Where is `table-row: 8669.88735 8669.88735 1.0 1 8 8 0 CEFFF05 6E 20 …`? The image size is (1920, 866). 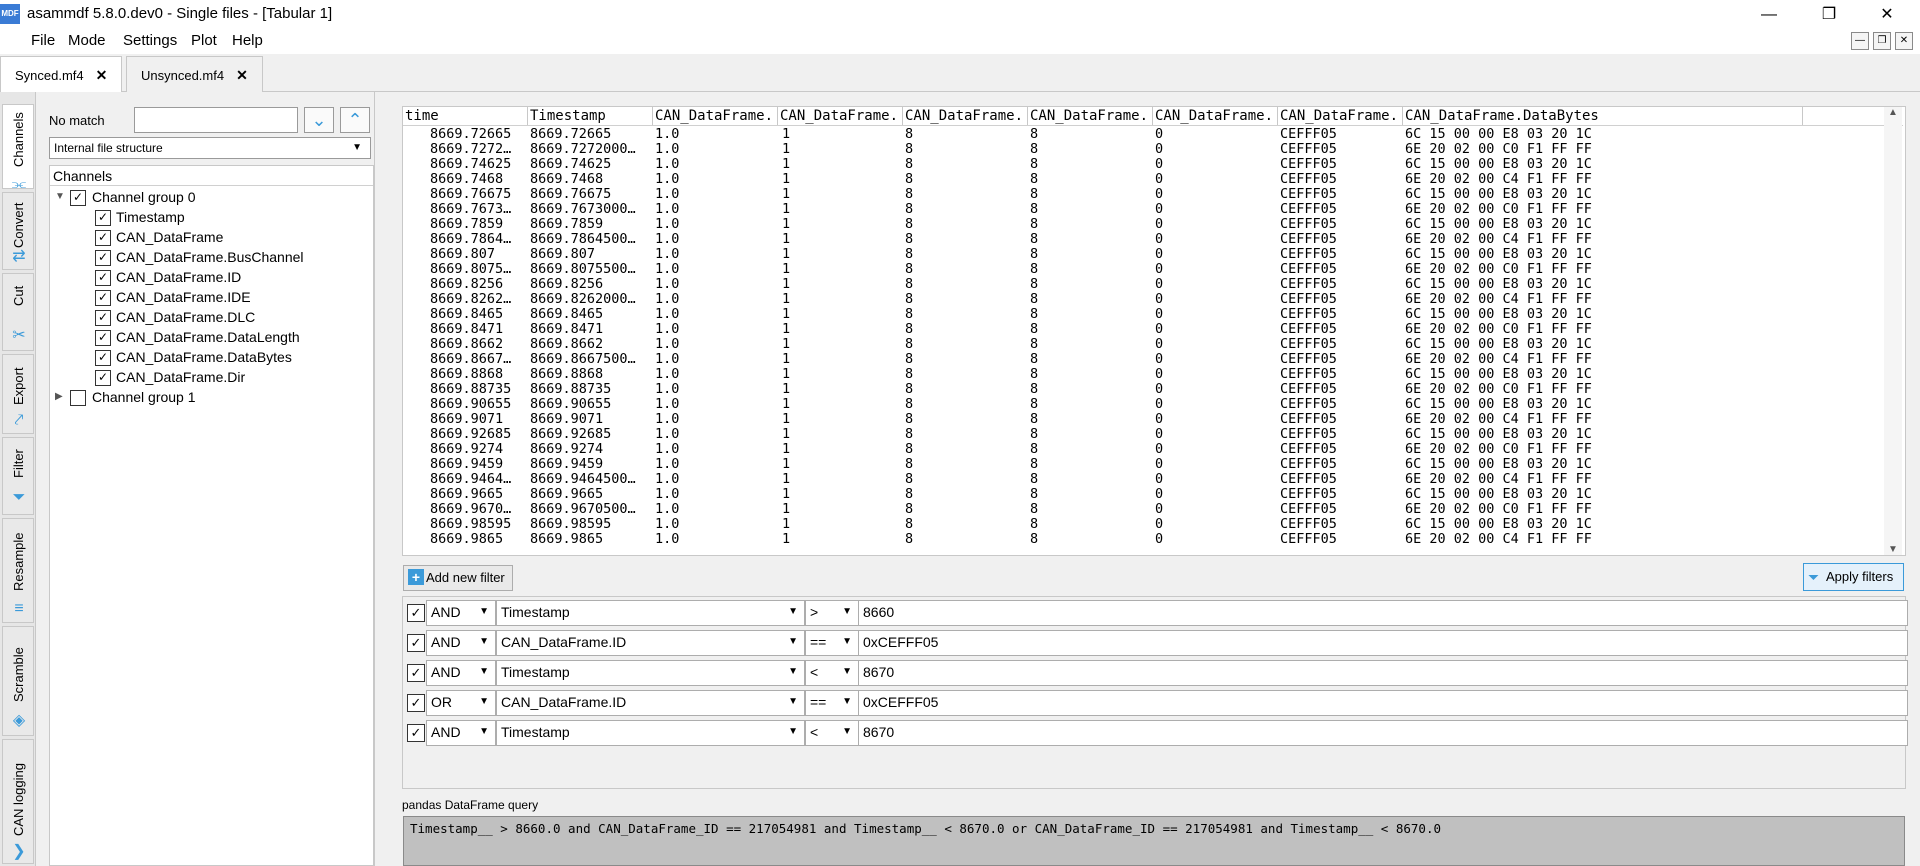
table-row: 8669.88735 8669.88735 1.0 1 8 8 0 CEFFF05 6E 20 … is located at coordinates (1153, 389).